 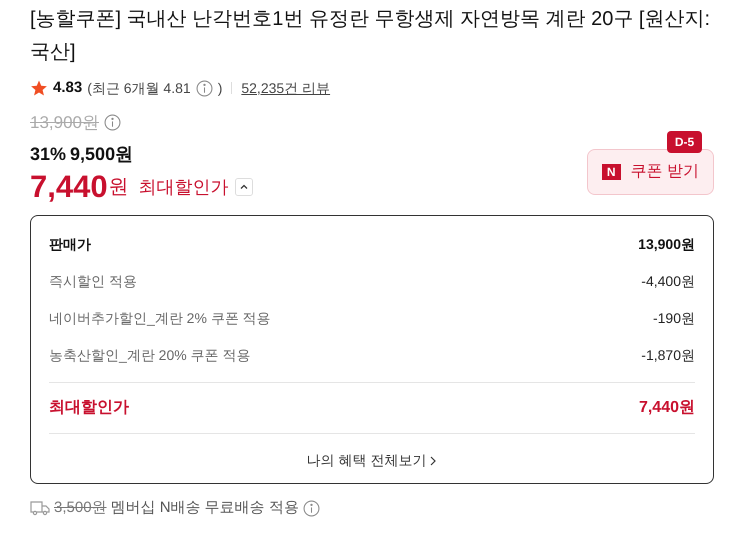 I want to click on price-row-label: 판매가, so click(x=70, y=244).